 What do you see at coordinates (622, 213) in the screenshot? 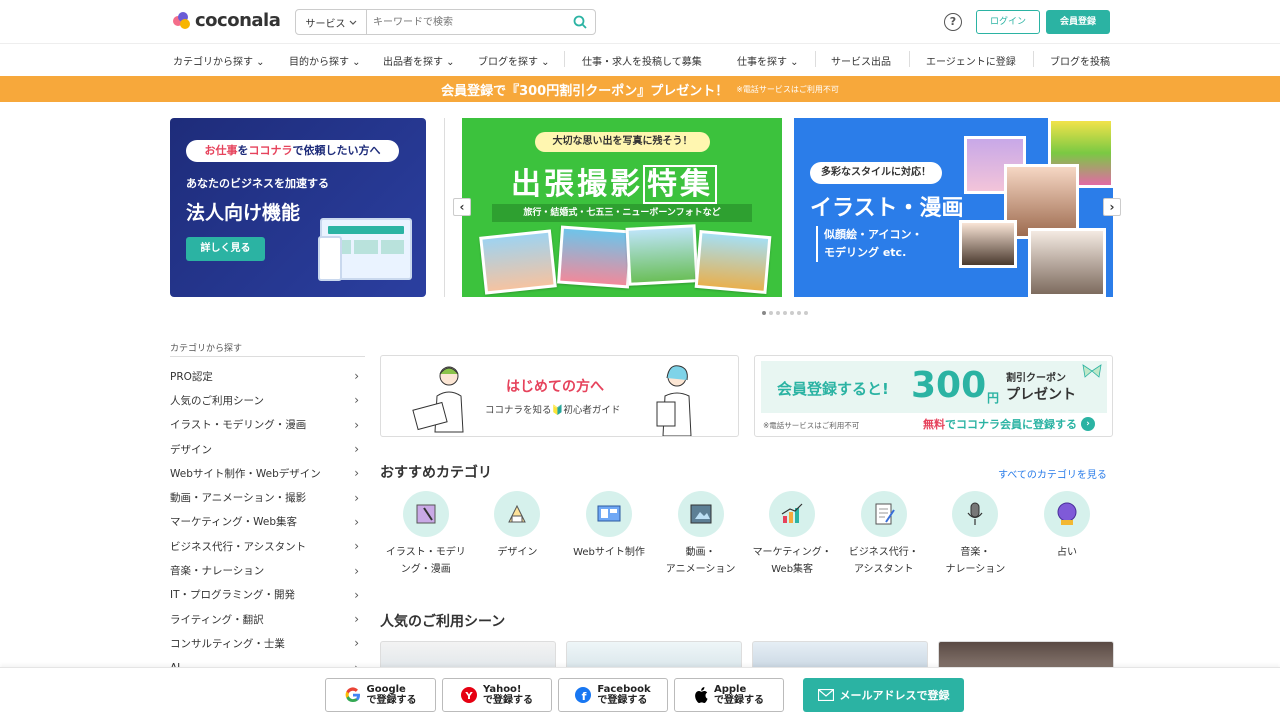
I see `banner-photo-subtitle: 旅行・結婚式・七五三・ニューボーンフォトなど` at bounding box center [622, 213].